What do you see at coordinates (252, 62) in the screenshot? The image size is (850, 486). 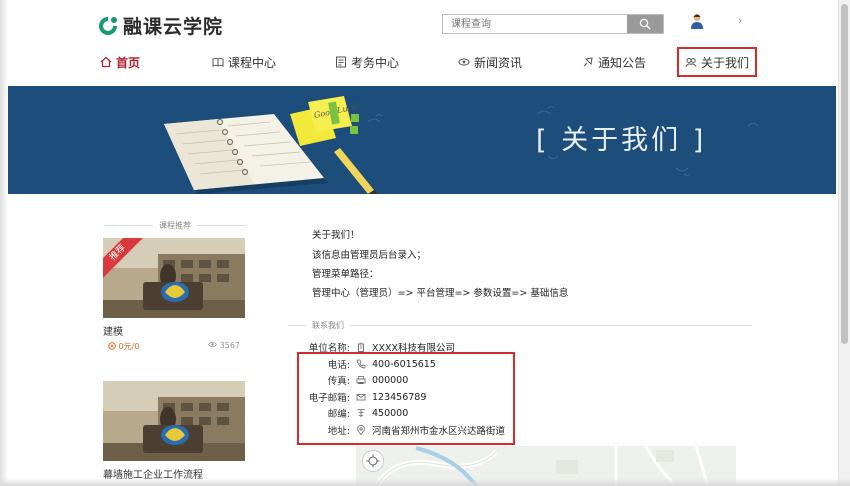 I see `nav-label: 课程中心` at bounding box center [252, 62].